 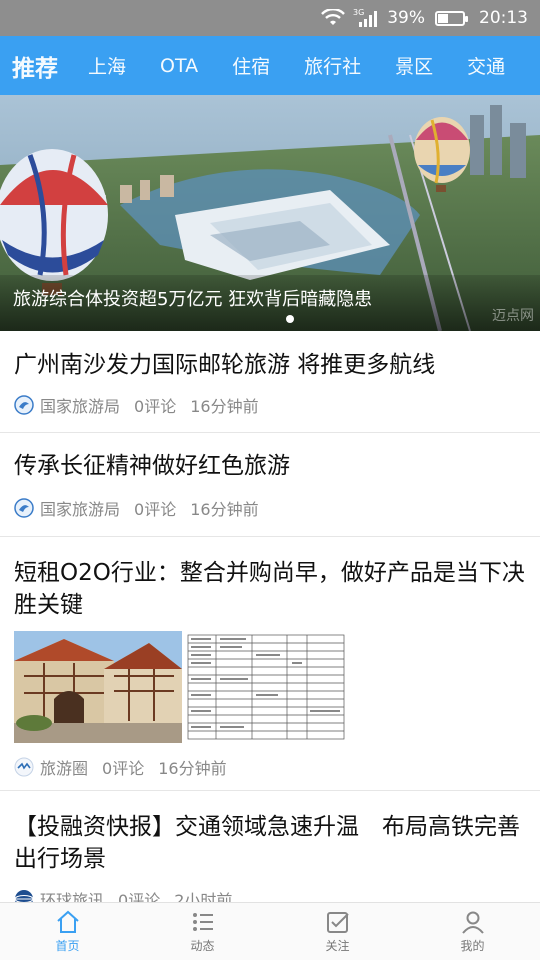 I want to click on nav-profile: 我的, so click(x=472, y=931).